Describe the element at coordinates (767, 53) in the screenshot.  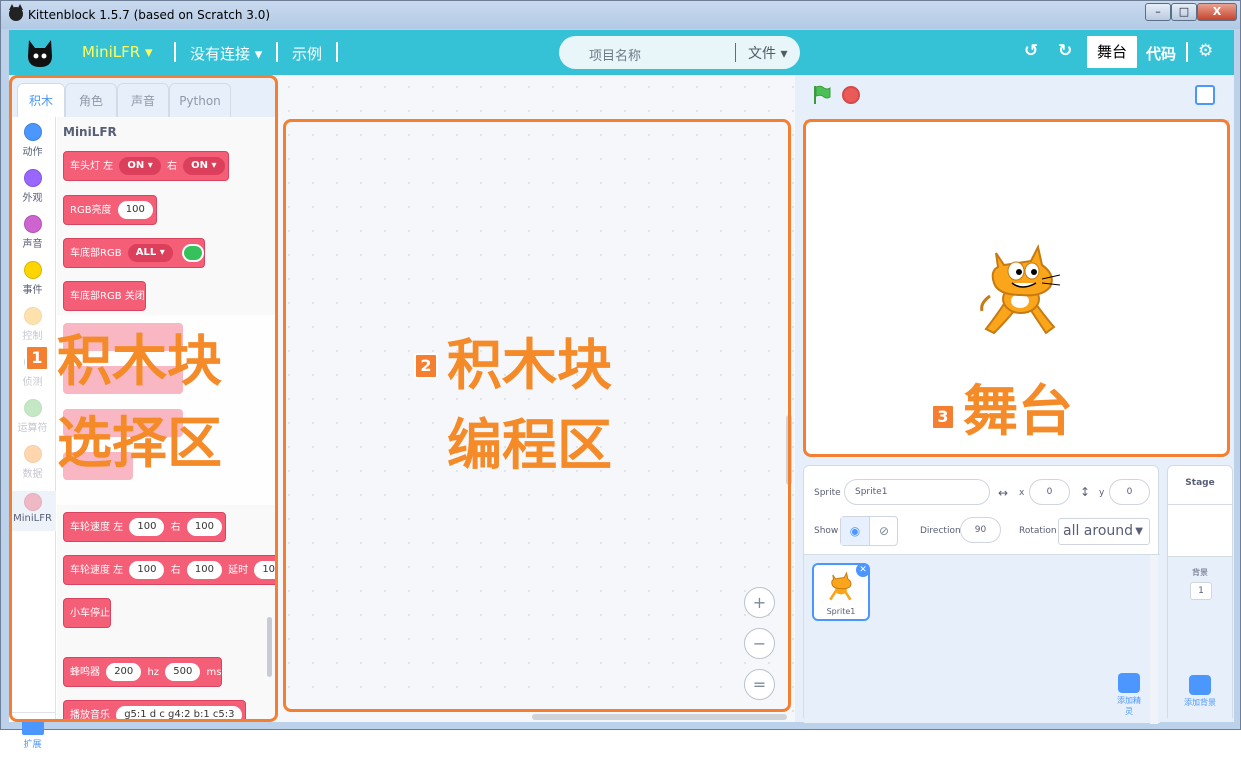
I see `file-menu: 文件 ▾` at that location.